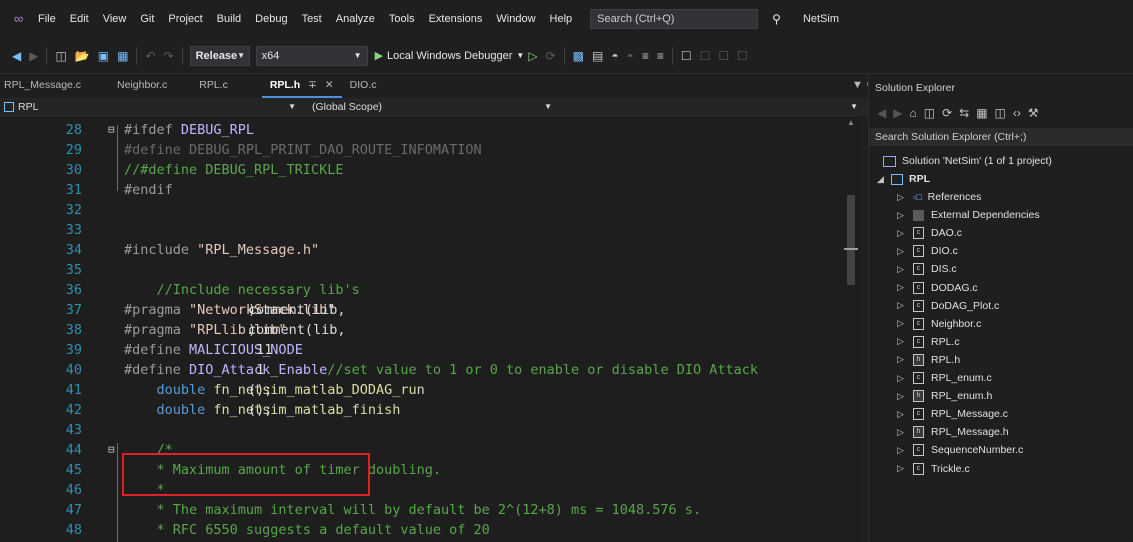 The width and height of the screenshot is (1133, 542). I want to click on tree-item: ▷ c DAO.c, so click(929, 233).